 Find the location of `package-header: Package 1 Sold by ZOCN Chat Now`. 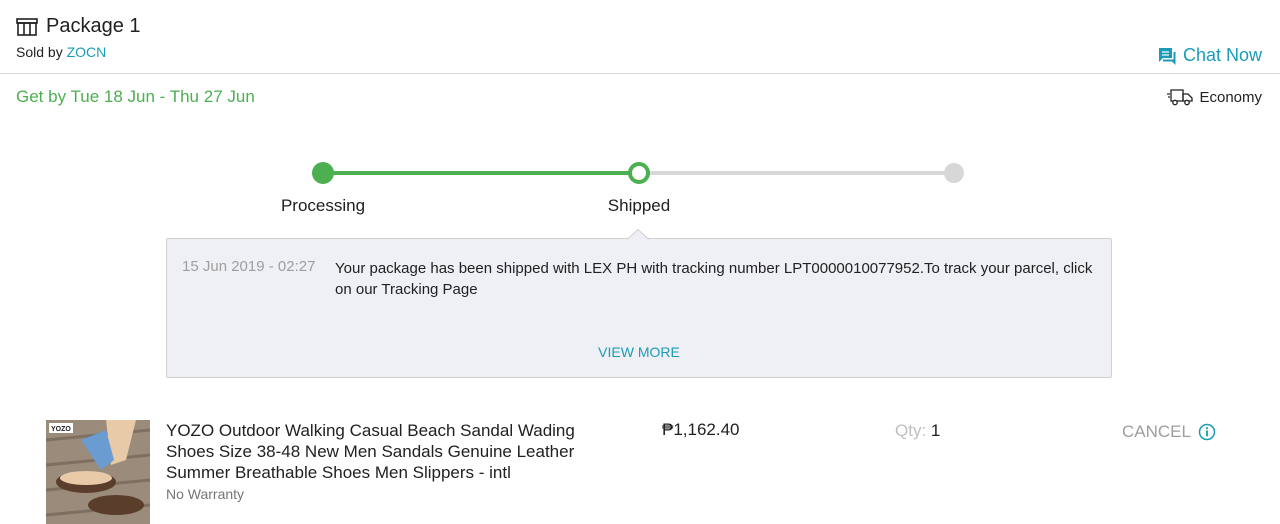

package-header: Package 1 Sold by ZOCN Chat Now is located at coordinates (640, 37).